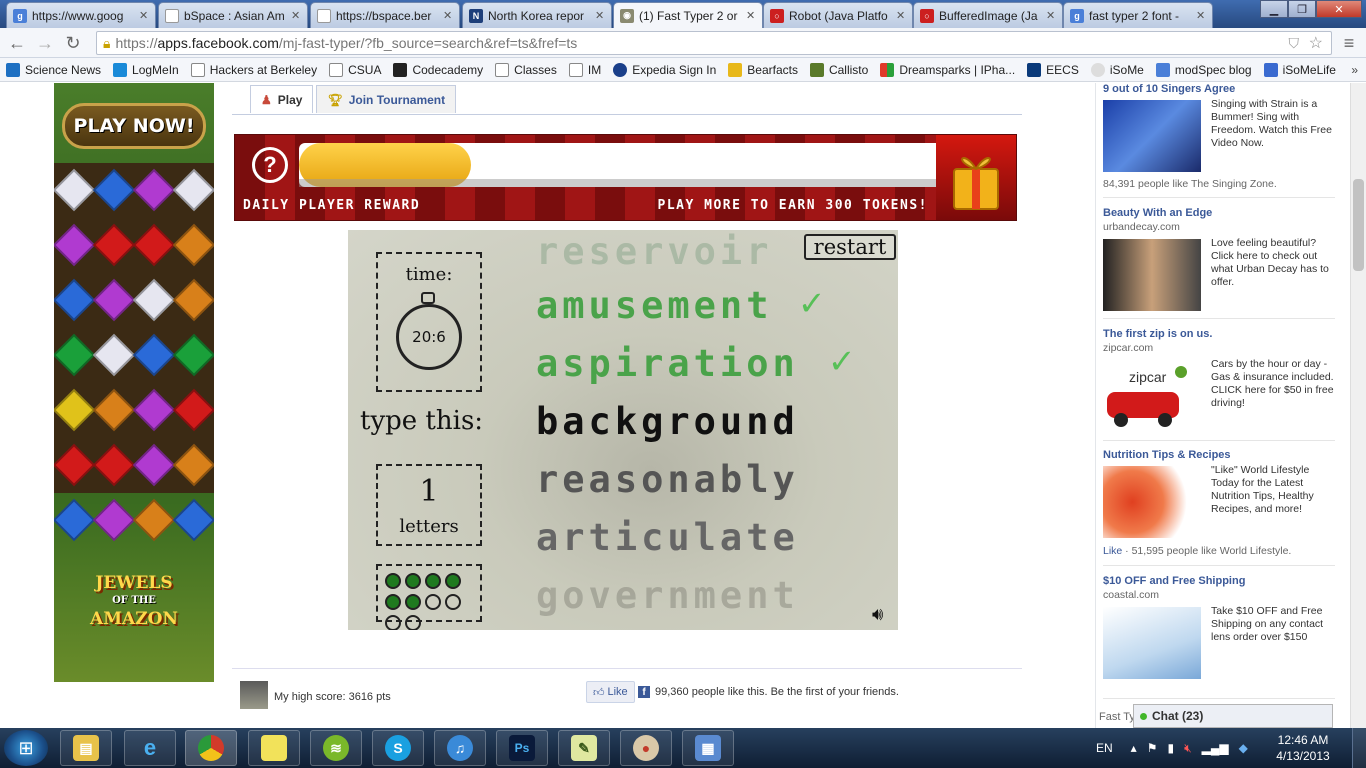  What do you see at coordinates (1134, 748) in the screenshot?
I see `chevron-up-icon: ▴` at bounding box center [1134, 748].